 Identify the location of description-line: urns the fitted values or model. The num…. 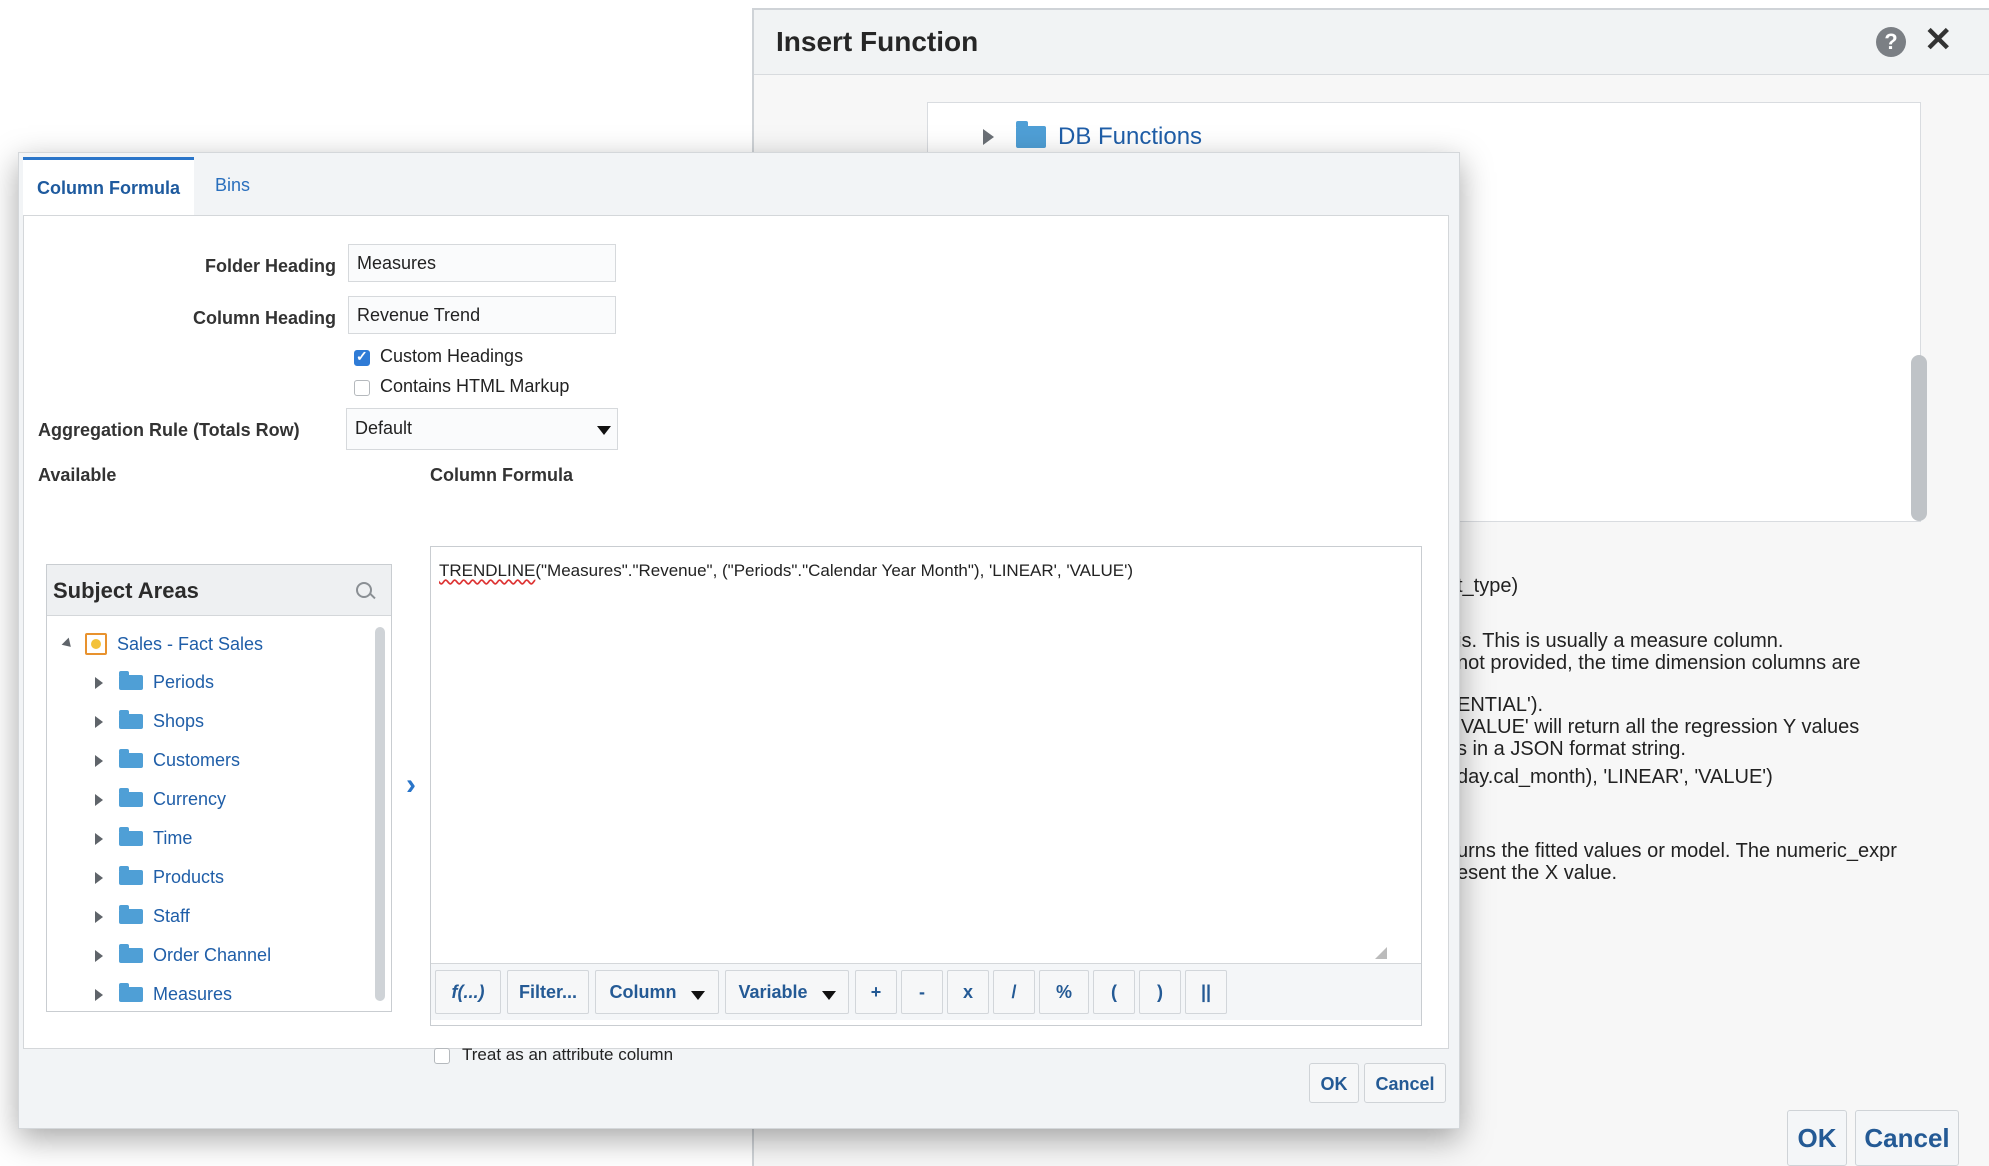
(1677, 851).